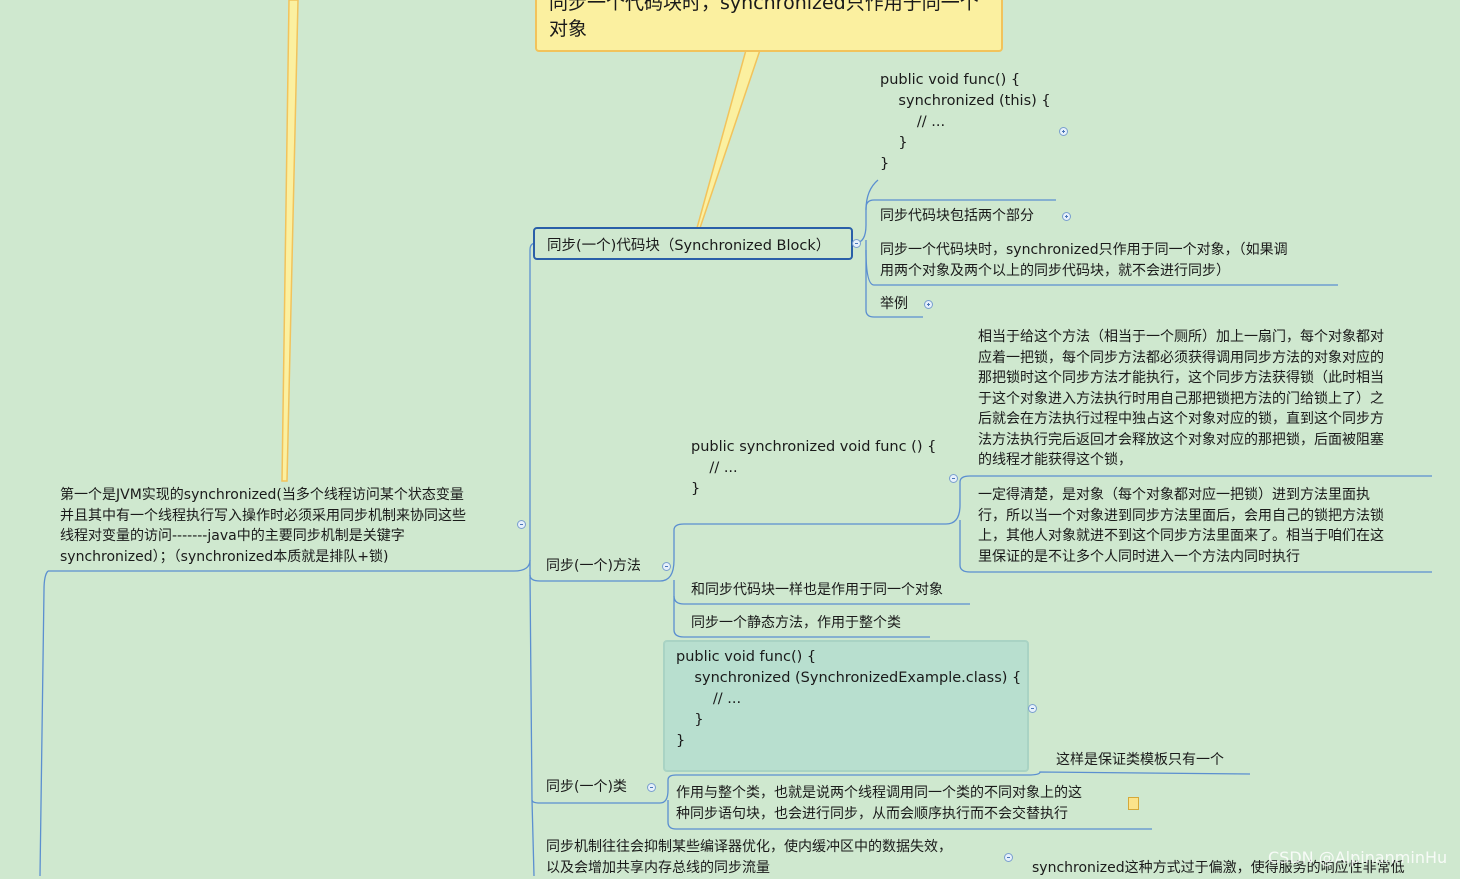  What do you see at coordinates (1181, 357) in the screenshot?
I see `topic-line: 应着一把锁，每个同步方法都必须获得调用同步方法的对象对应的` at bounding box center [1181, 357].